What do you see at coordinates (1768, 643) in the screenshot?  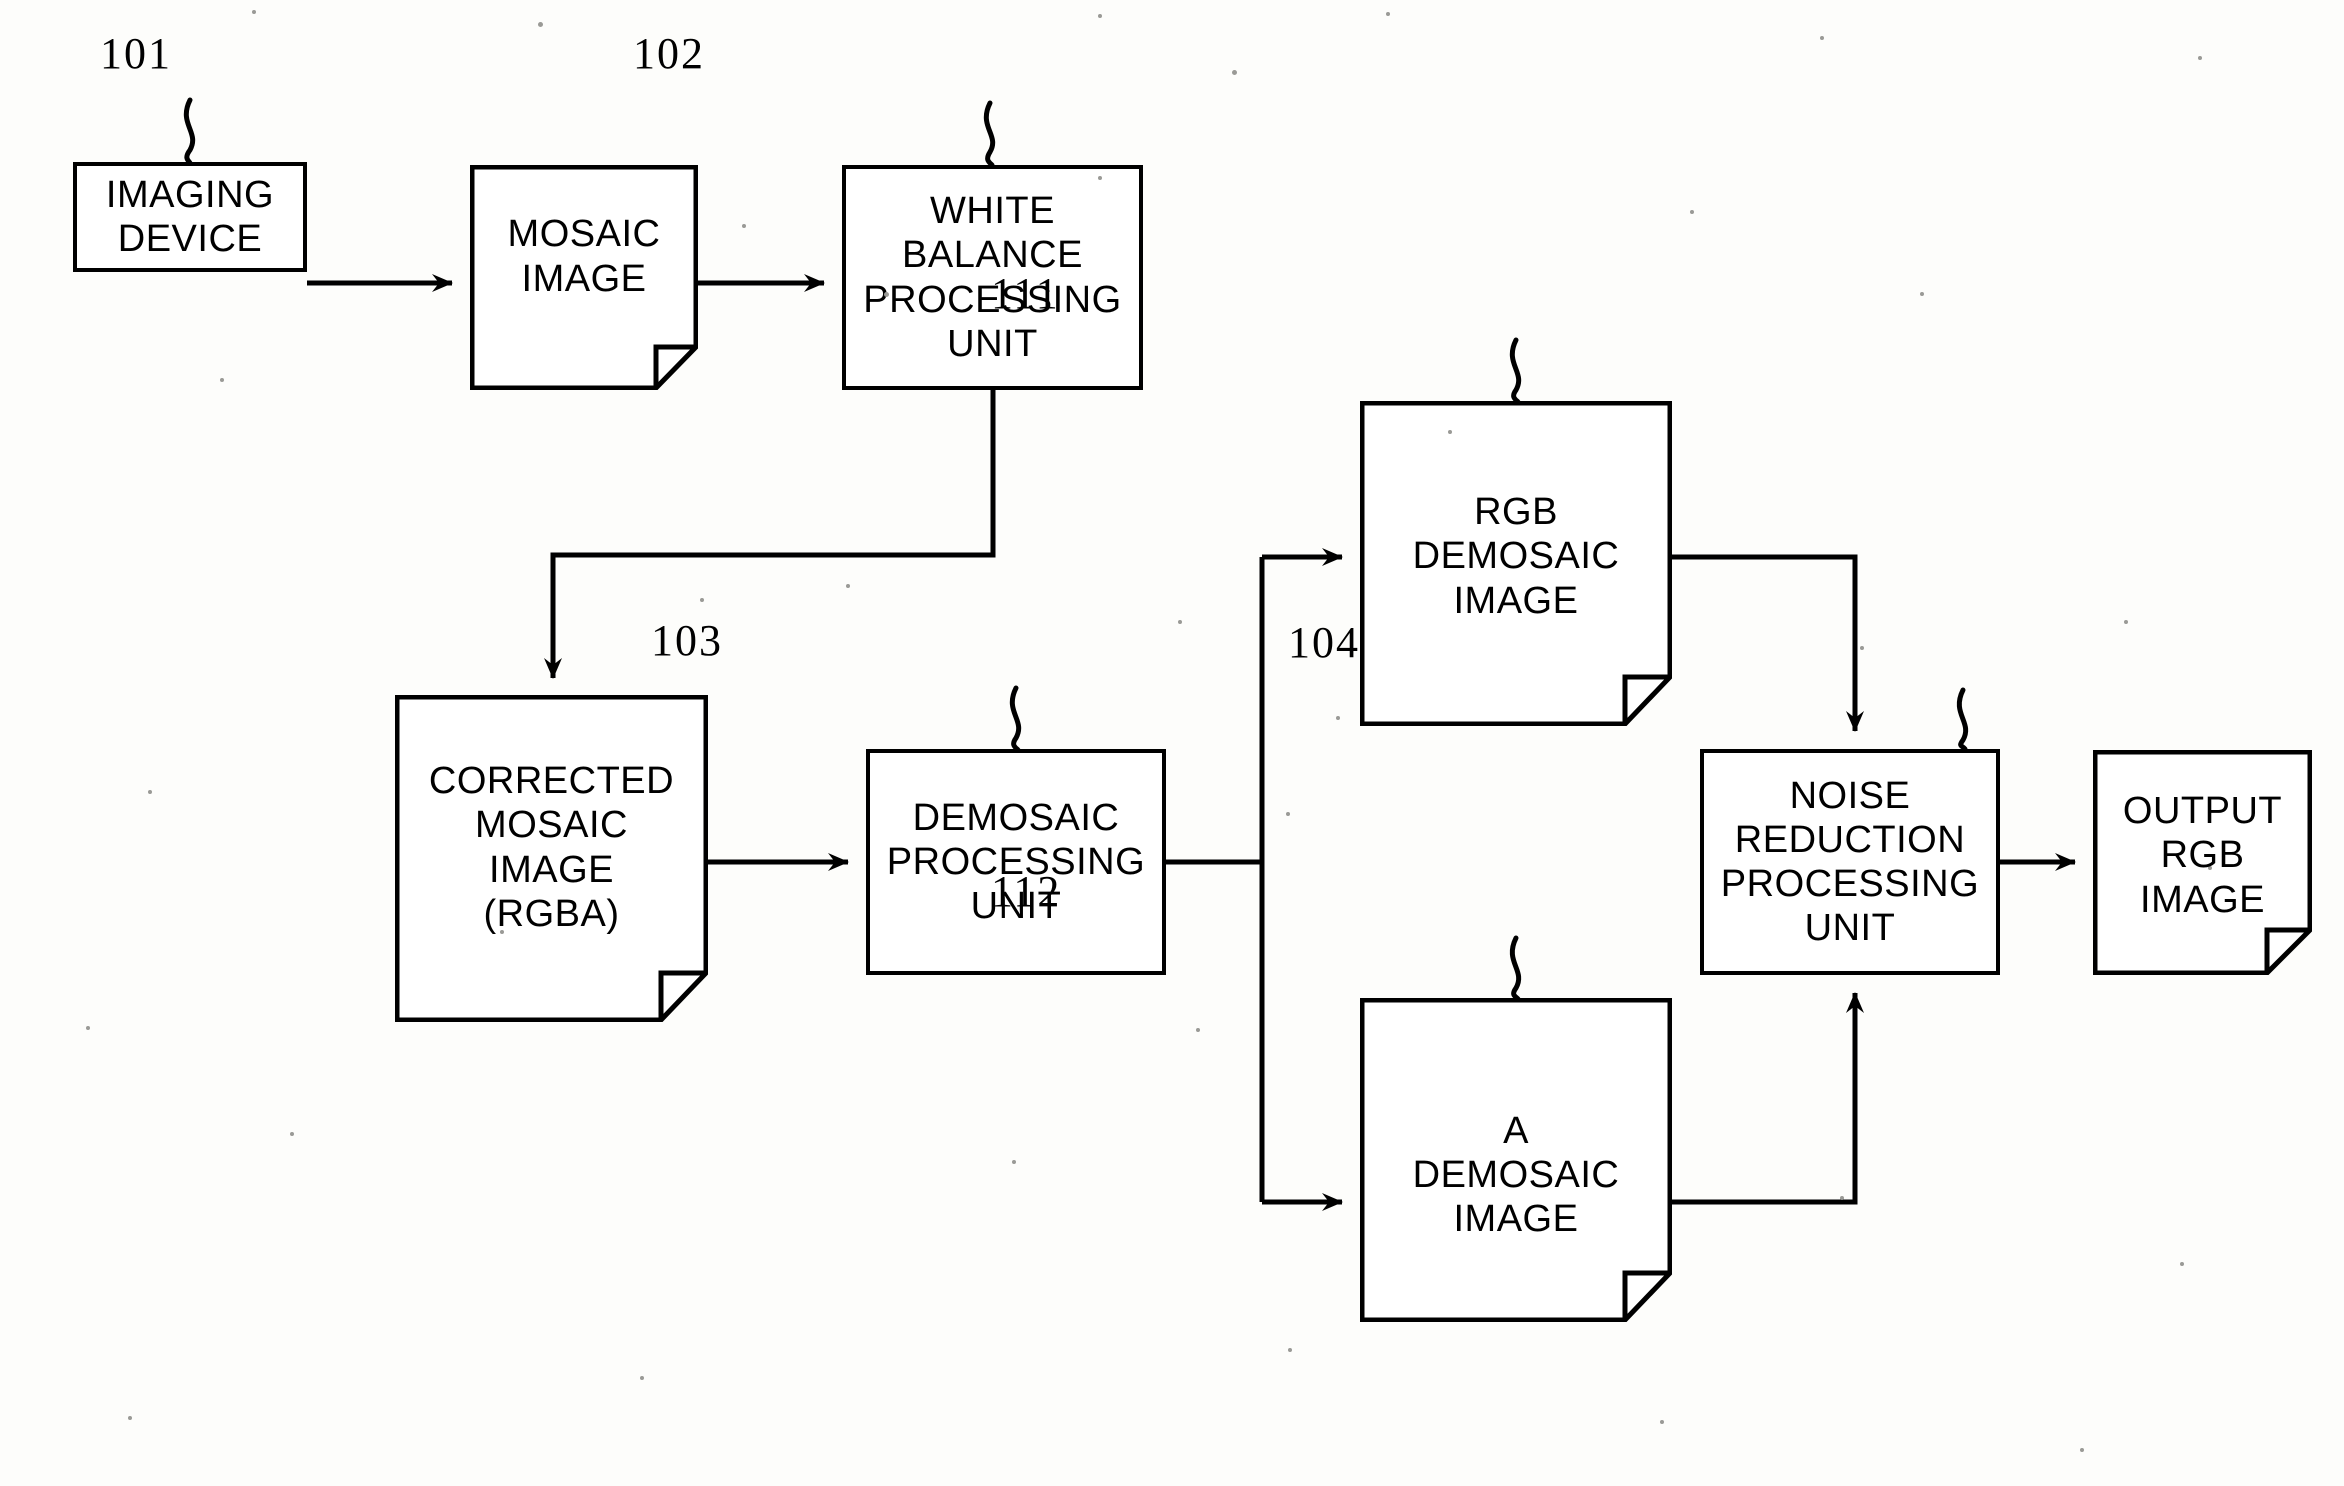 I see `edge-rgb-demosaic-to-noise` at bounding box center [1768, 643].